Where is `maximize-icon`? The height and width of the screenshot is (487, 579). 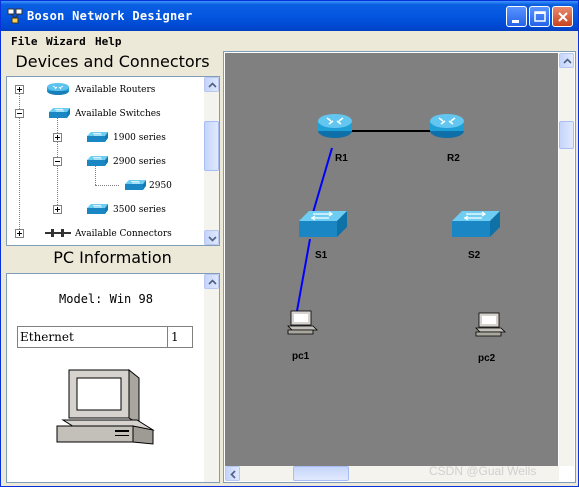 maximize-icon is located at coordinates (540, 16).